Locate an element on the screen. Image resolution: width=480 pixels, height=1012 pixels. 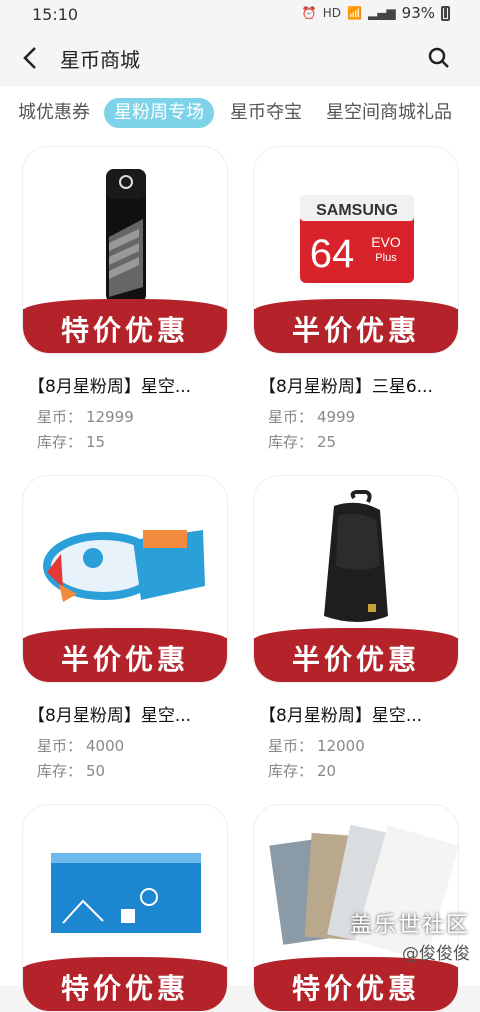
search-icon is located at coordinates (438, 57).